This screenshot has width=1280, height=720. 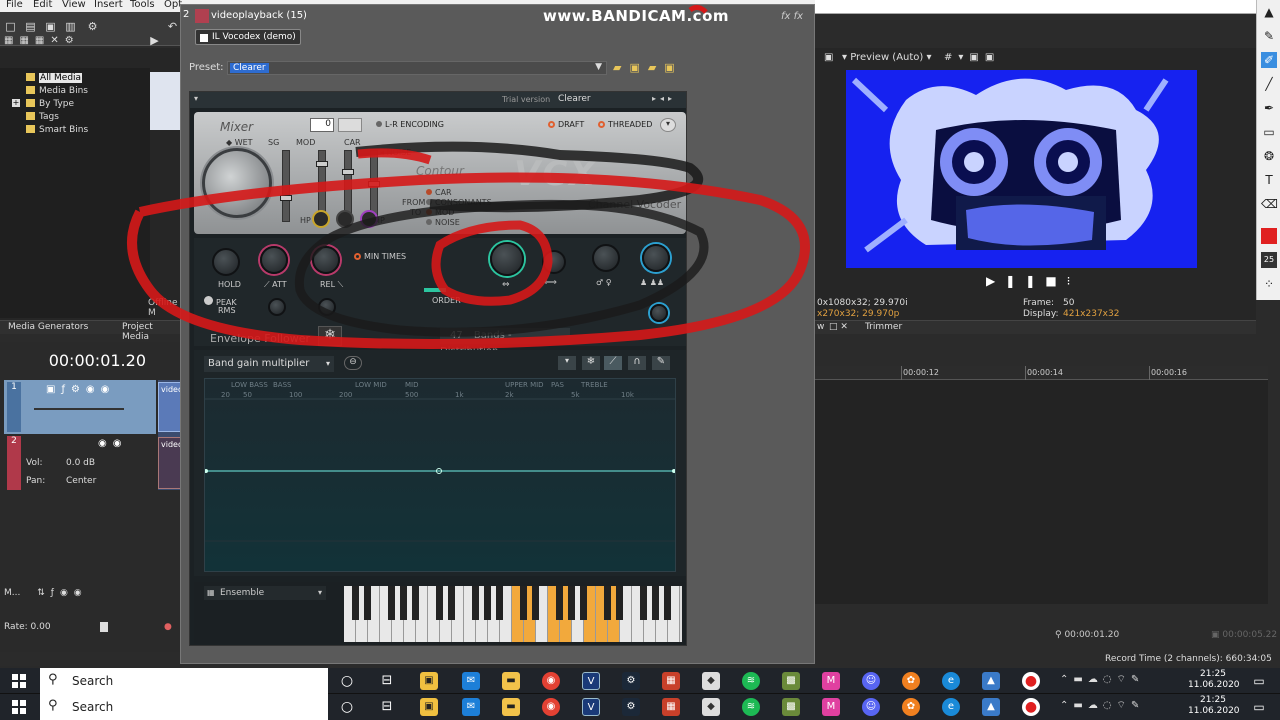 What do you see at coordinates (80, 407) in the screenshot?
I see `video-track-header: 1 ▣ƒ⚙◉◉` at bounding box center [80, 407].